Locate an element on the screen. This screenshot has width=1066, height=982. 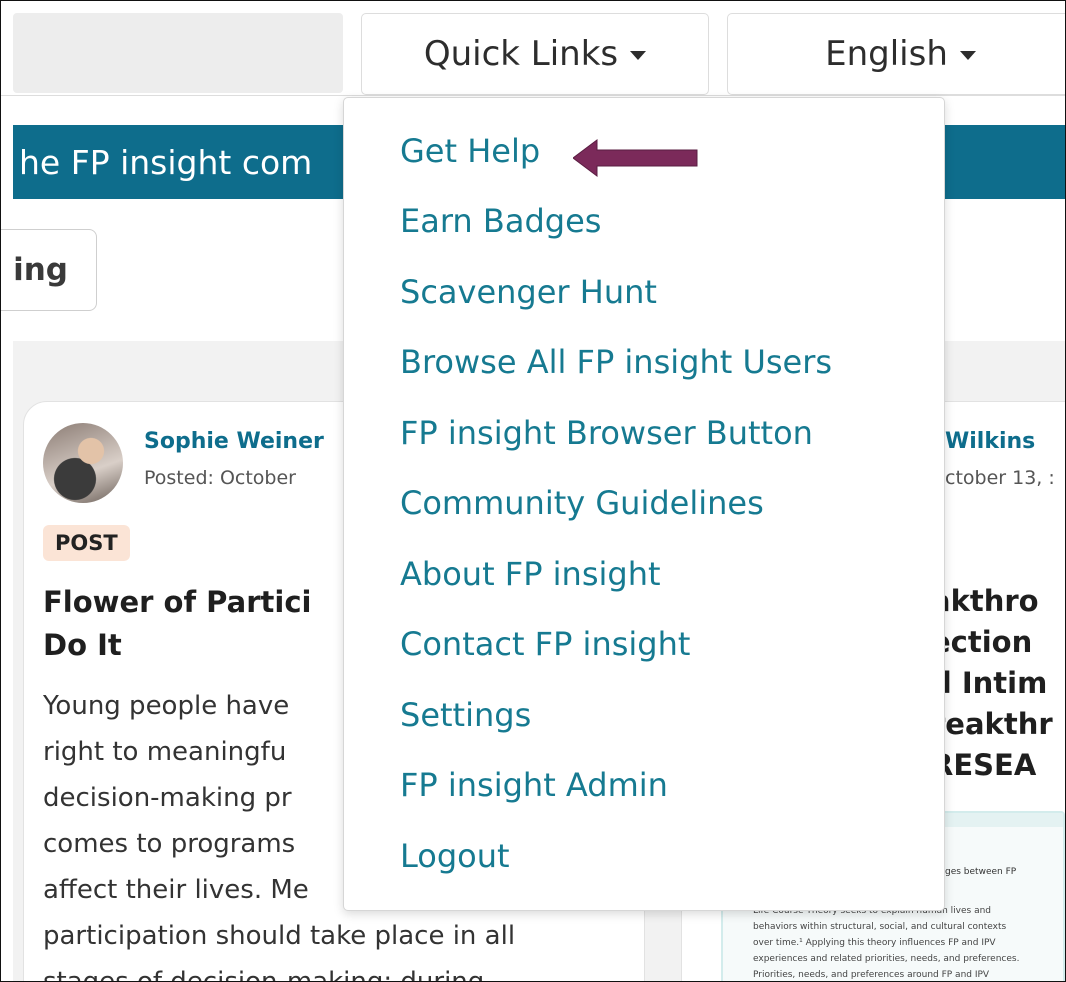
post-title-line: ection is located at coordinates (982, 642).